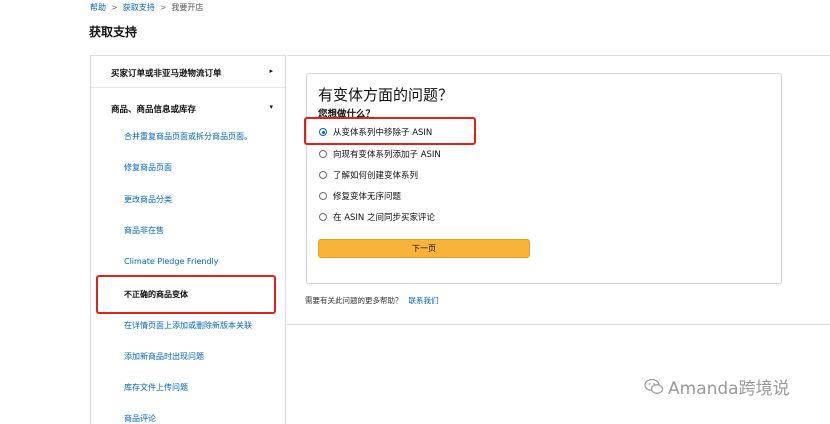  I want to click on next-page-button: 下一页, so click(424, 248).